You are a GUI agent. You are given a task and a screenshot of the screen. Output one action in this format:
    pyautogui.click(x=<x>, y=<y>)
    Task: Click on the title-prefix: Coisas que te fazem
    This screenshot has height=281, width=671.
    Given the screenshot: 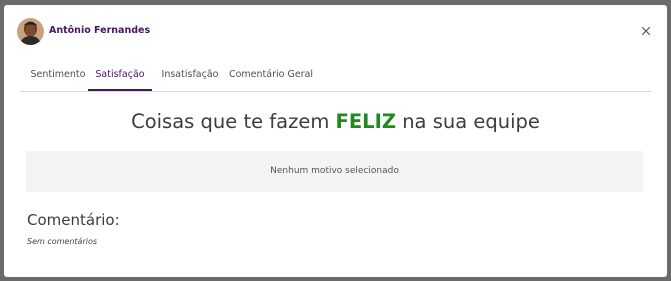 What is the action you would take?
    pyautogui.click(x=233, y=121)
    